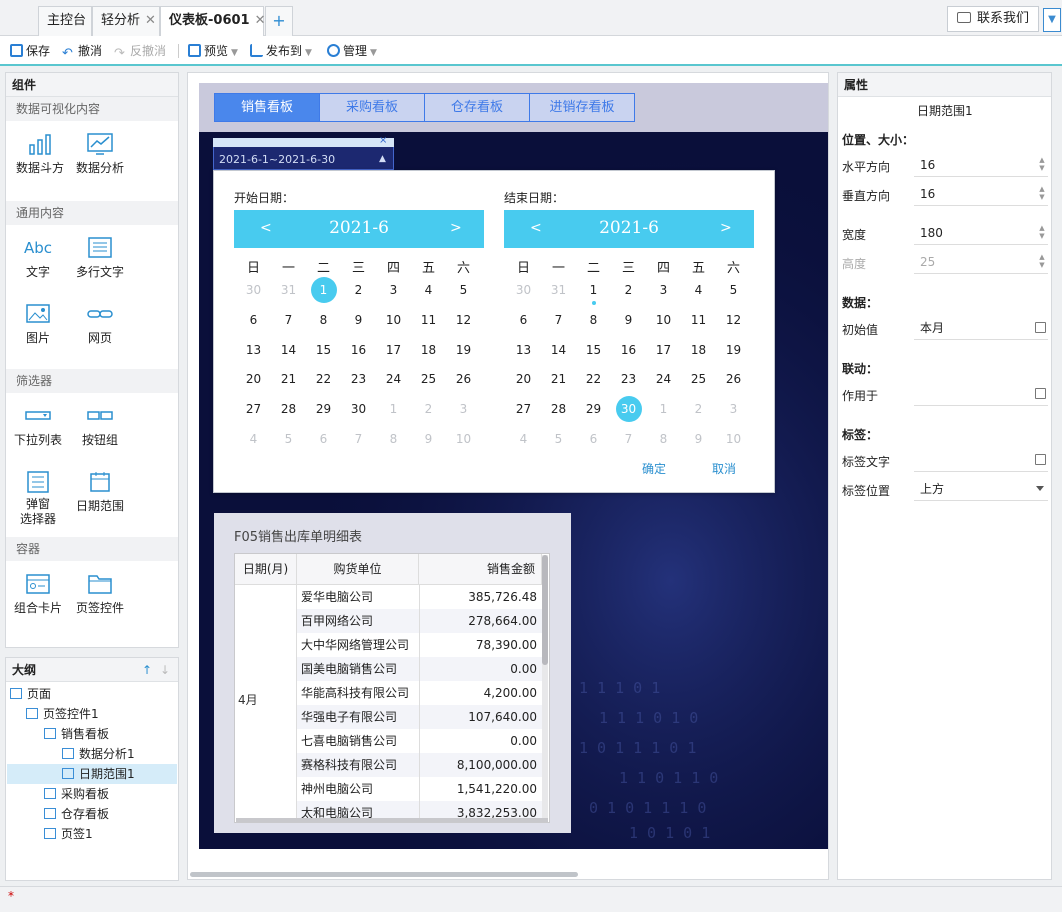  I want to click on component-webpage: 网页, so click(100, 324).